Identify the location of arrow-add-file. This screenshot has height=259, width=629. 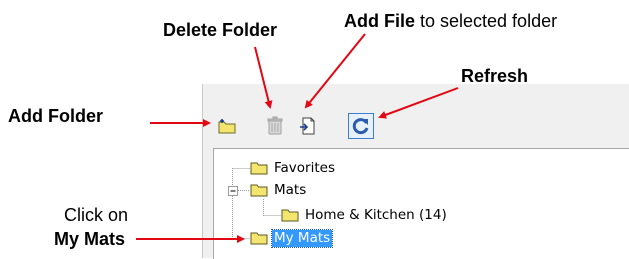
(335, 71).